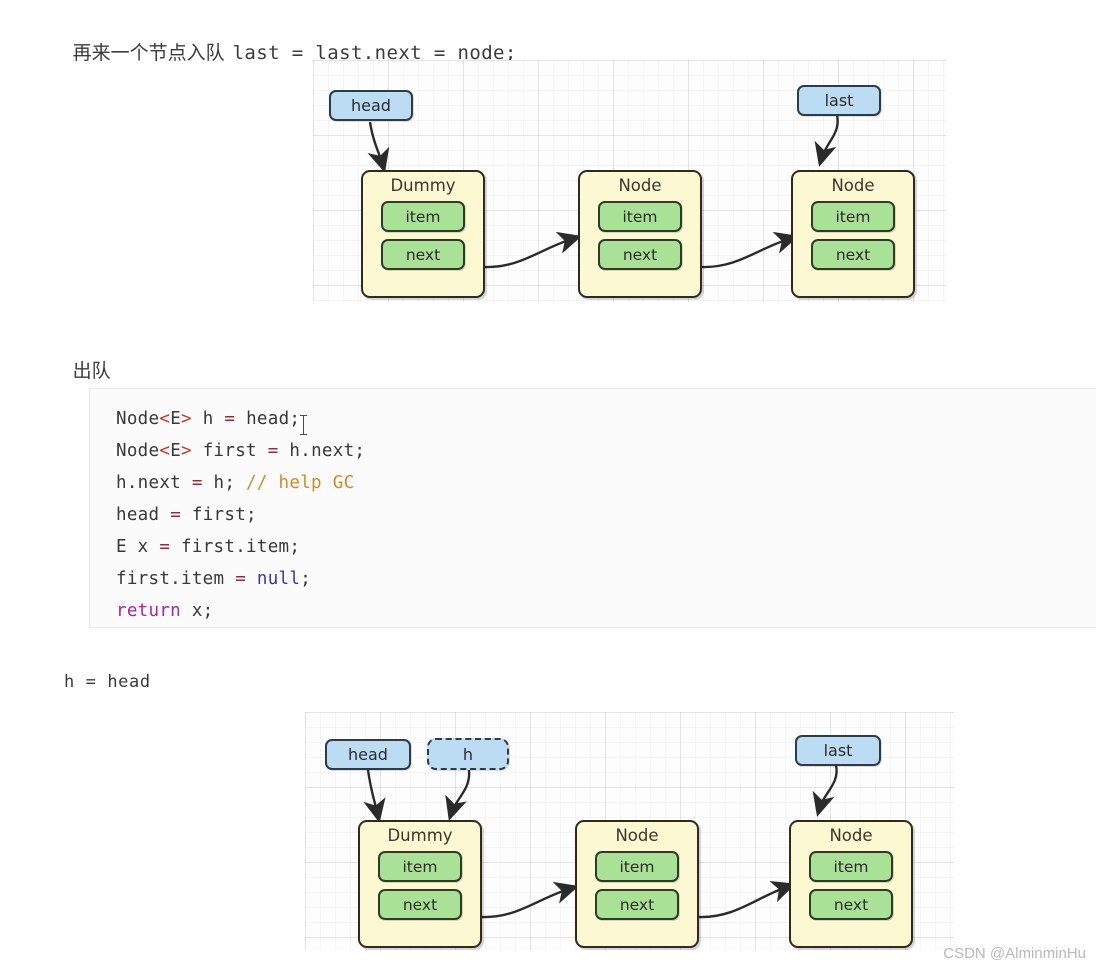 The height and width of the screenshot is (970, 1096). Describe the element at coordinates (143, 515) in the screenshot. I see `code-token: head` at that location.